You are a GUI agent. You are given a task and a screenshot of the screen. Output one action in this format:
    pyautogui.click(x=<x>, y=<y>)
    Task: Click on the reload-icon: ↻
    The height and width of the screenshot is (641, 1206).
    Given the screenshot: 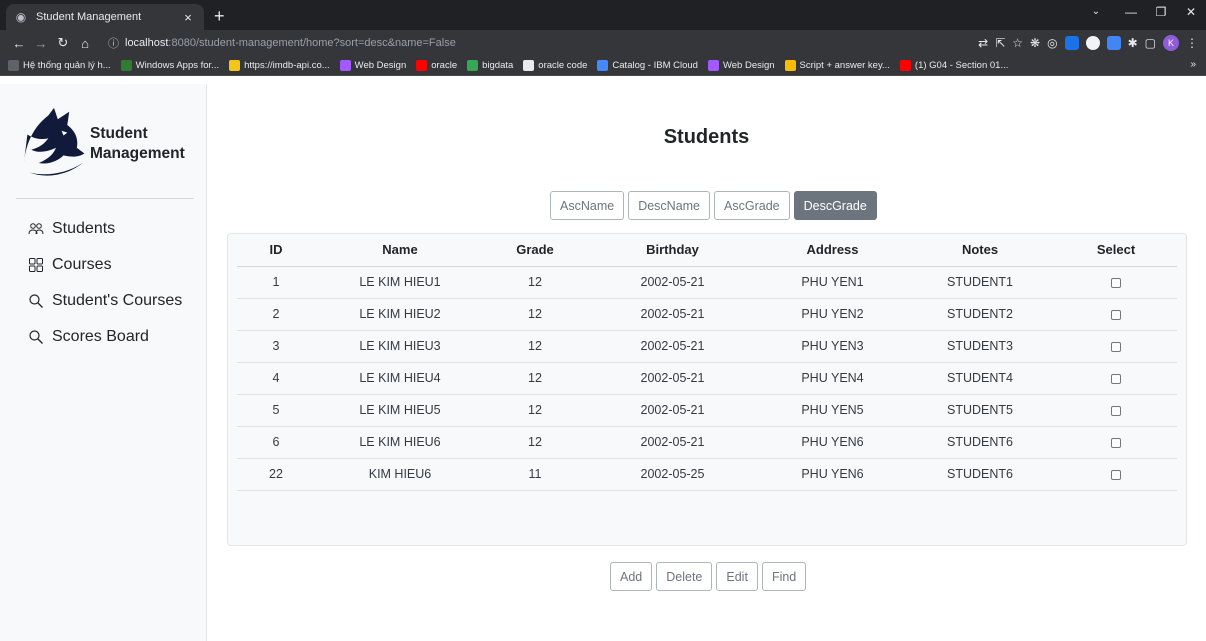 What is the action you would take?
    pyautogui.click(x=63, y=43)
    